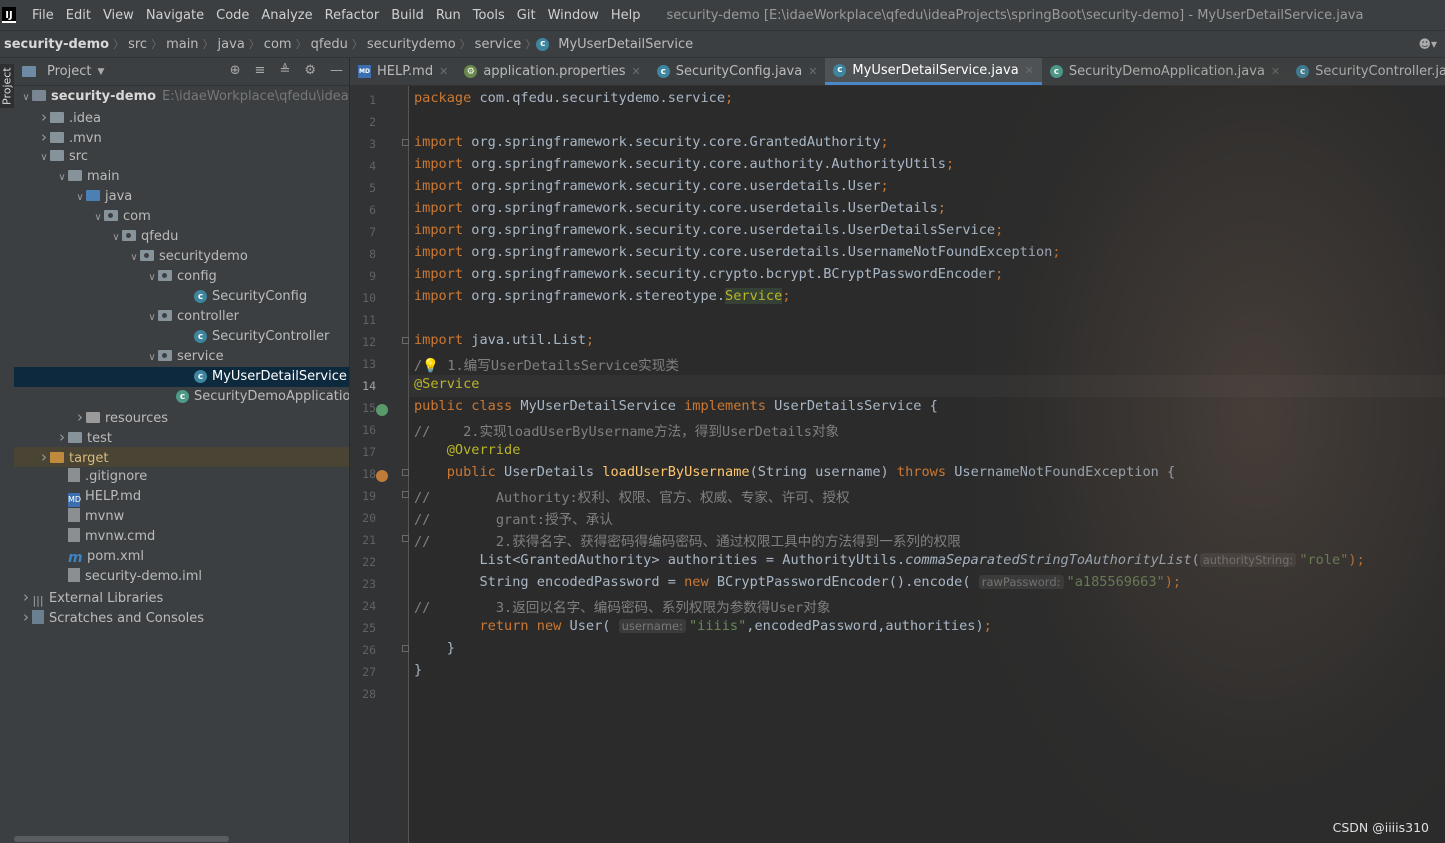  What do you see at coordinates (382, 476) in the screenshot?
I see `override-gutter-icon` at bounding box center [382, 476].